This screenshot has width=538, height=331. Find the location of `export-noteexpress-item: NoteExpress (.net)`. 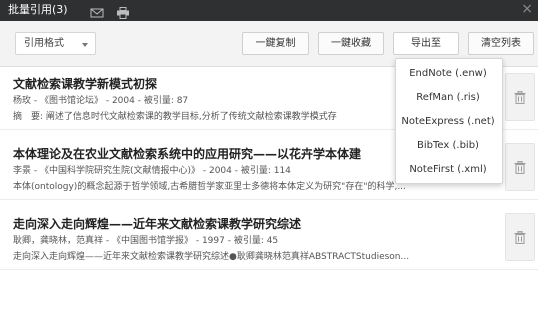

export-noteexpress-item: NoteExpress (.net) is located at coordinates (448, 122).